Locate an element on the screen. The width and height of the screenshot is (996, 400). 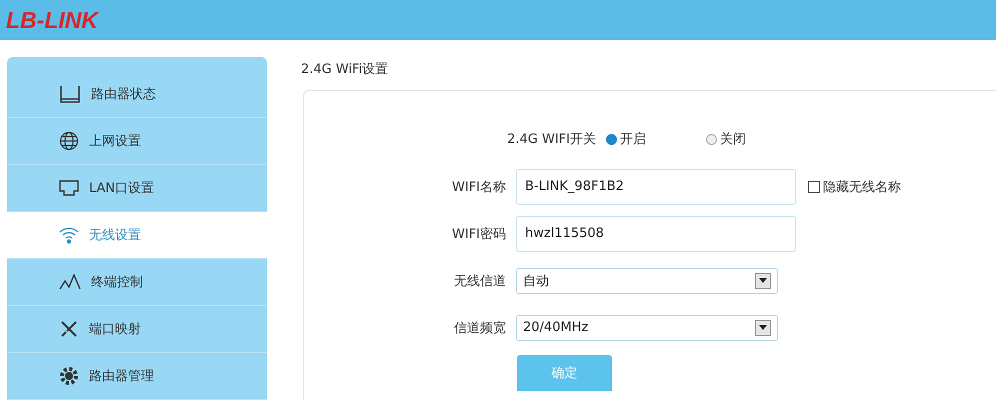
router-icon is located at coordinates (70, 94).